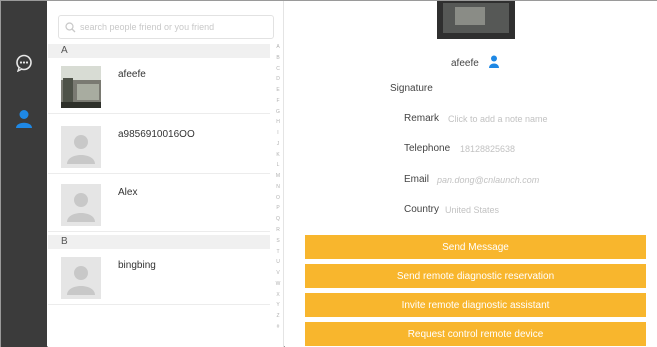  Describe the element at coordinates (278, 112) in the screenshot. I see `alphabet-index-letter: G` at that location.